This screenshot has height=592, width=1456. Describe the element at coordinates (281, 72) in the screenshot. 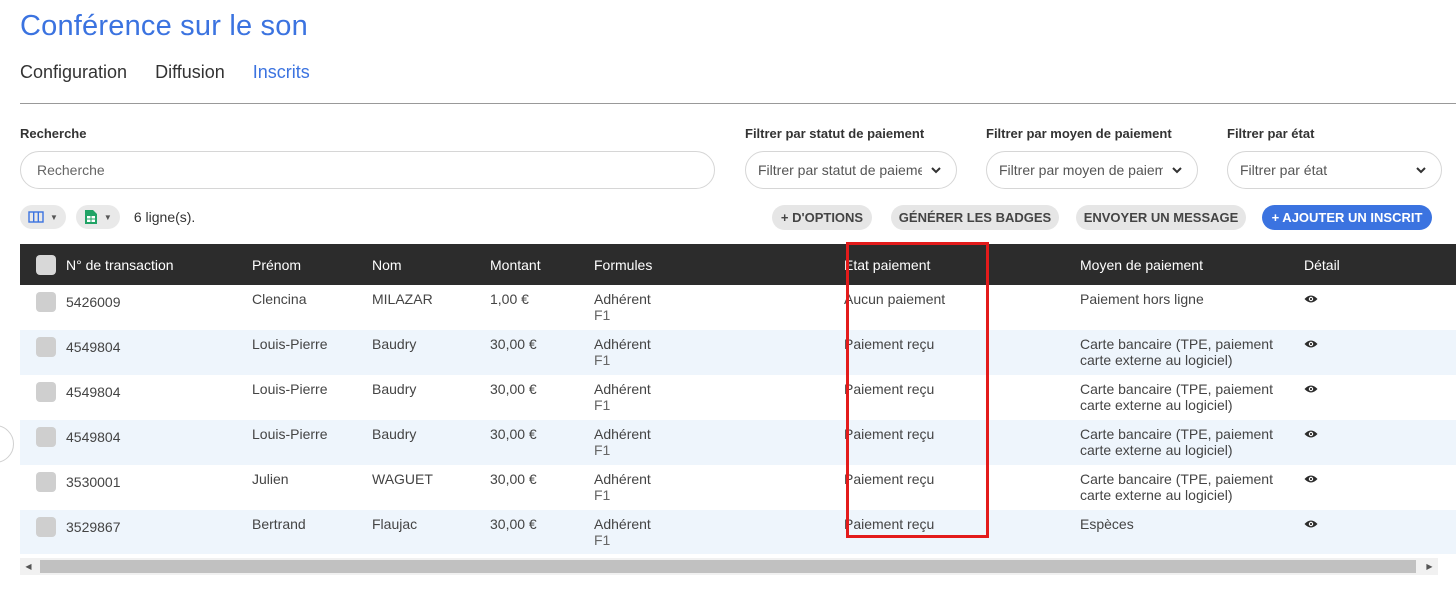

I see `tab-inscrits: Inscrits` at that location.